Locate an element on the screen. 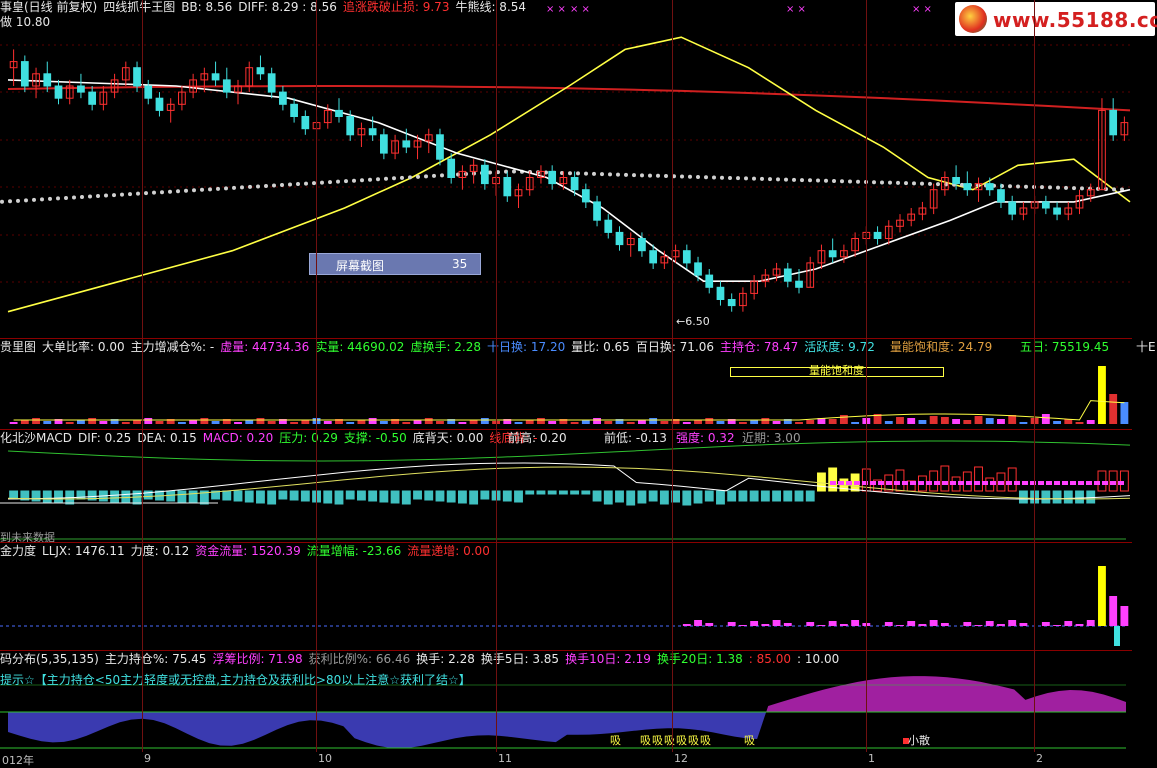 This screenshot has height=768, width=1157. macd-chart is located at coordinates (566, 486).